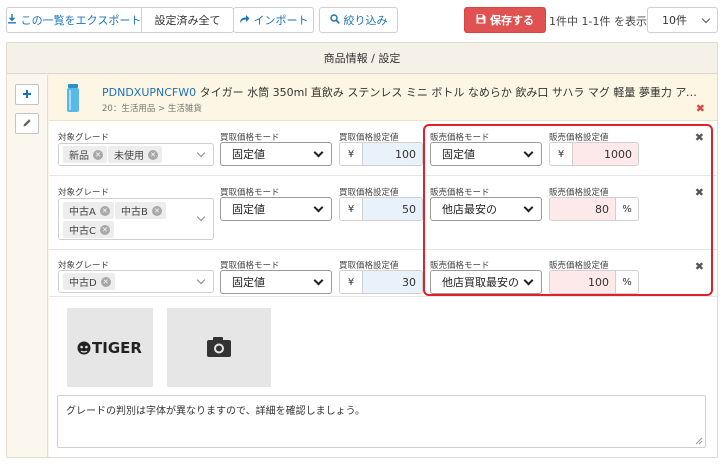 This screenshot has height=464, width=724. I want to click on all-configured-button: 設定済み全て, so click(188, 20).